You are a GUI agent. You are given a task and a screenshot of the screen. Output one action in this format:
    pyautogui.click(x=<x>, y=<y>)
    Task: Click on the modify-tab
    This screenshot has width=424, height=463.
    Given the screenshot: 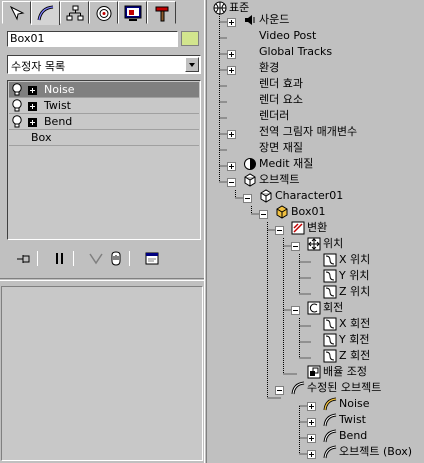 What is the action you would take?
    pyautogui.click(x=45, y=13)
    